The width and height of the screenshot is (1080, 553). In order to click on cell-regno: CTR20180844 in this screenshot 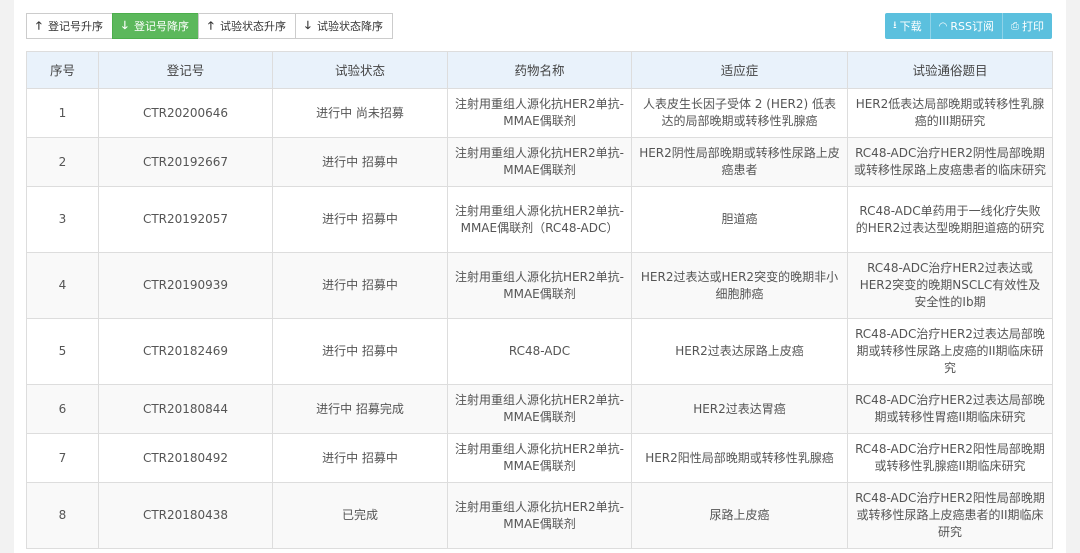, I will do `click(185, 409)`.